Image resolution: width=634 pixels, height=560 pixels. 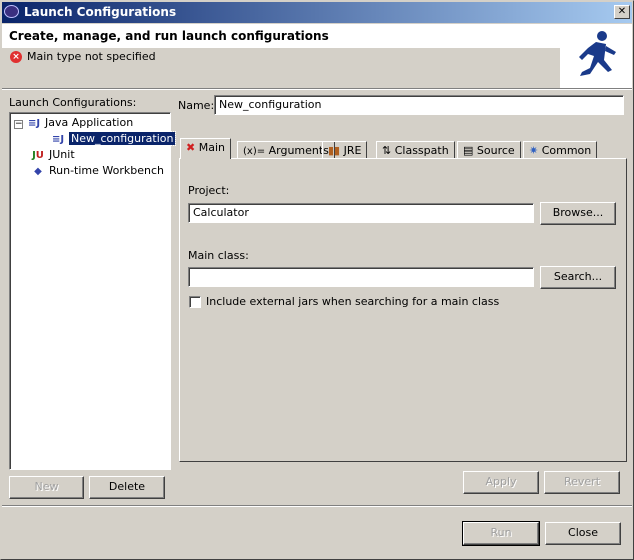 I want to click on common-bug-icon: ✷, so click(x=534, y=150).